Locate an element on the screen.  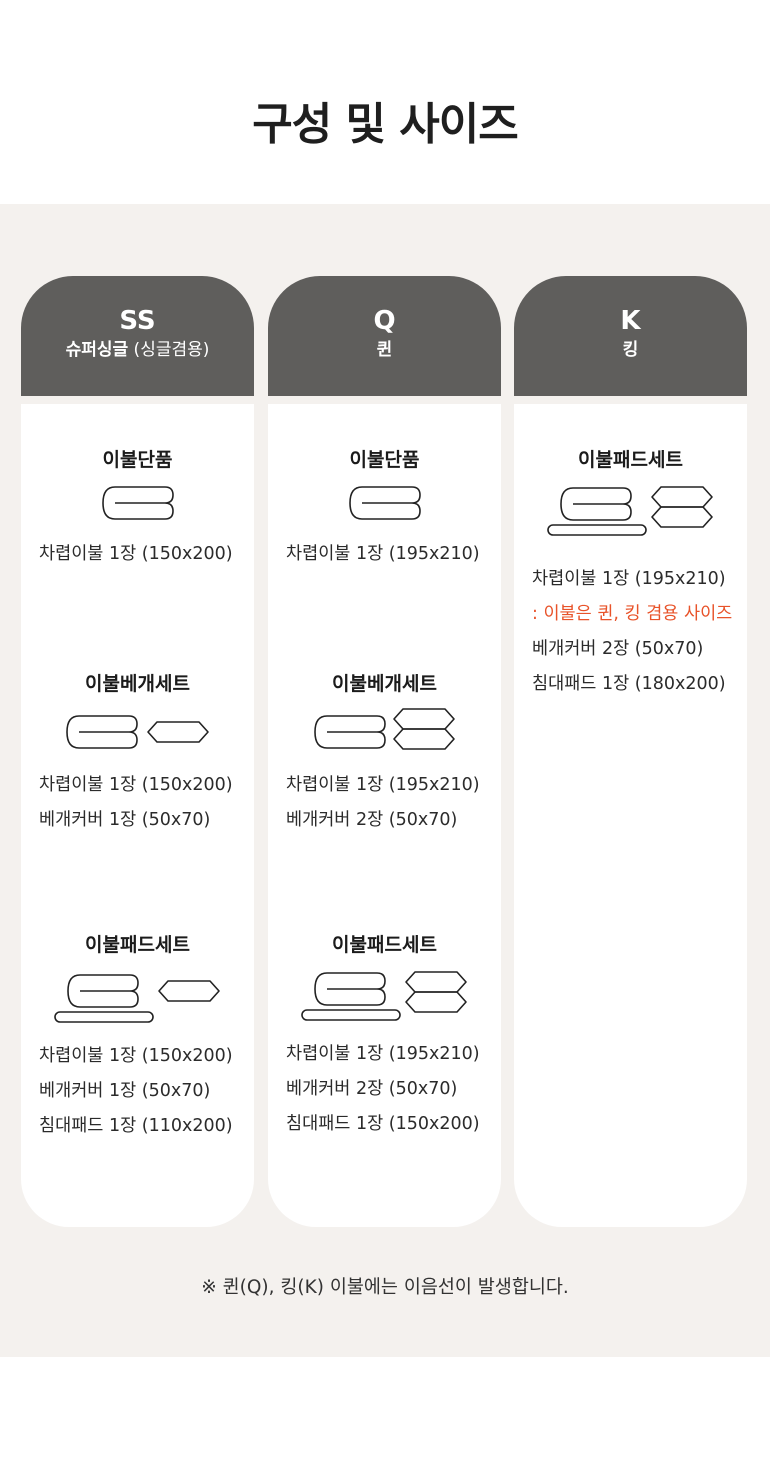
set-pillow: 이불베개세트 차렵이불 1장 (195x210) 베개커버 2장 (50x70) is located at coordinates (384, 755).